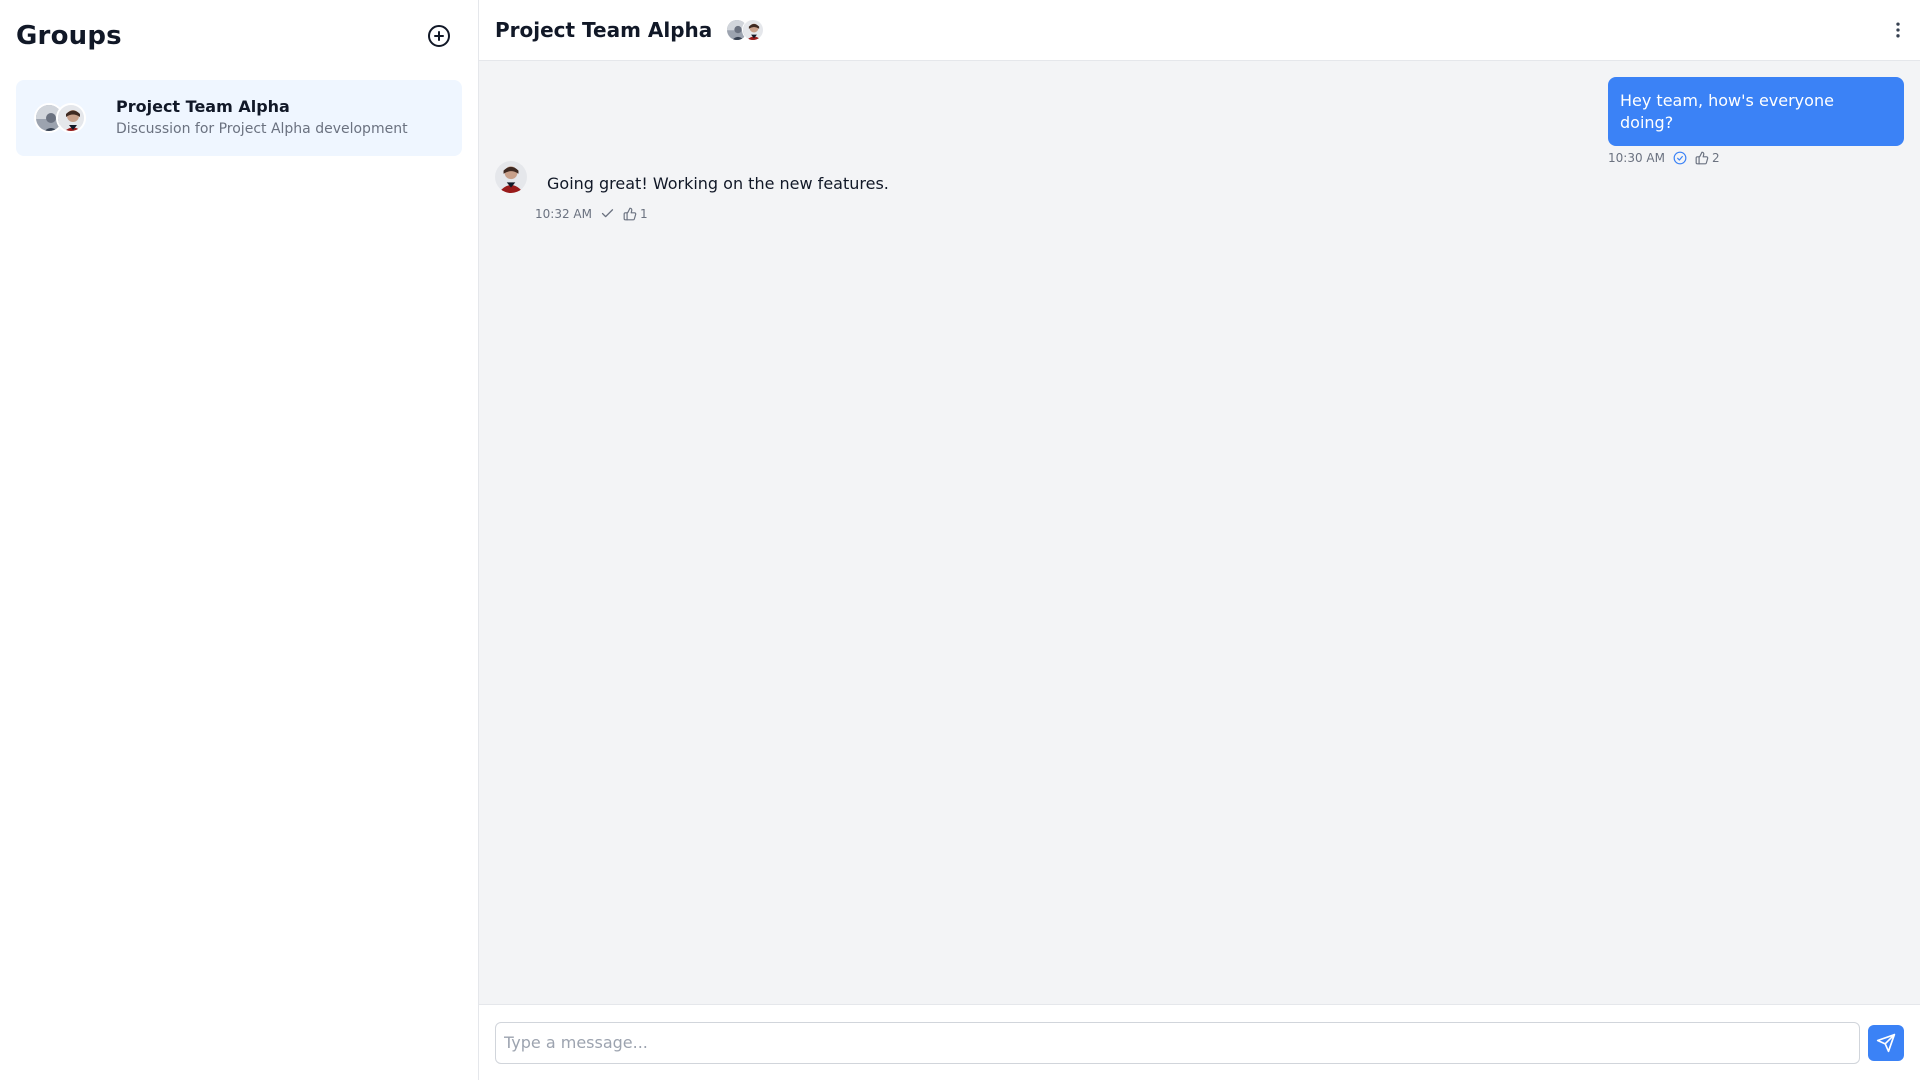 This screenshot has width=1920, height=1080. I want to click on group-name: Project Team Alpha, so click(203, 106).